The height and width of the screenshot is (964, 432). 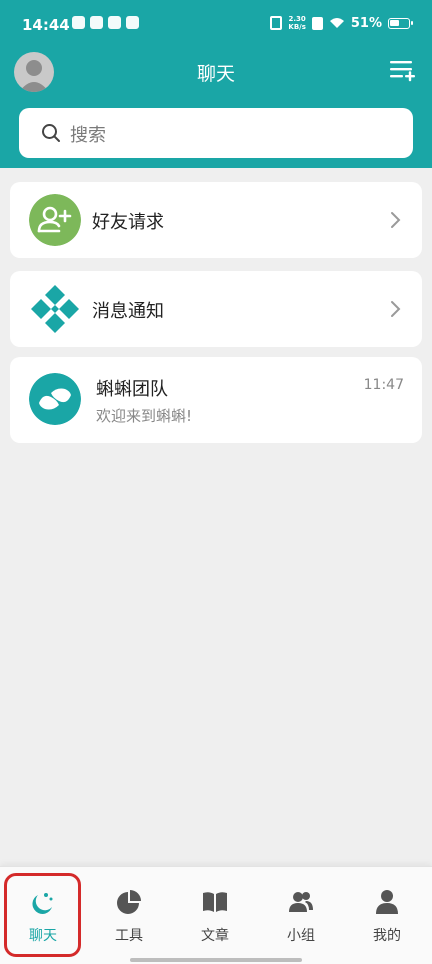 What do you see at coordinates (128, 222) in the screenshot?
I see `friend-request-label: 好友请求` at bounding box center [128, 222].